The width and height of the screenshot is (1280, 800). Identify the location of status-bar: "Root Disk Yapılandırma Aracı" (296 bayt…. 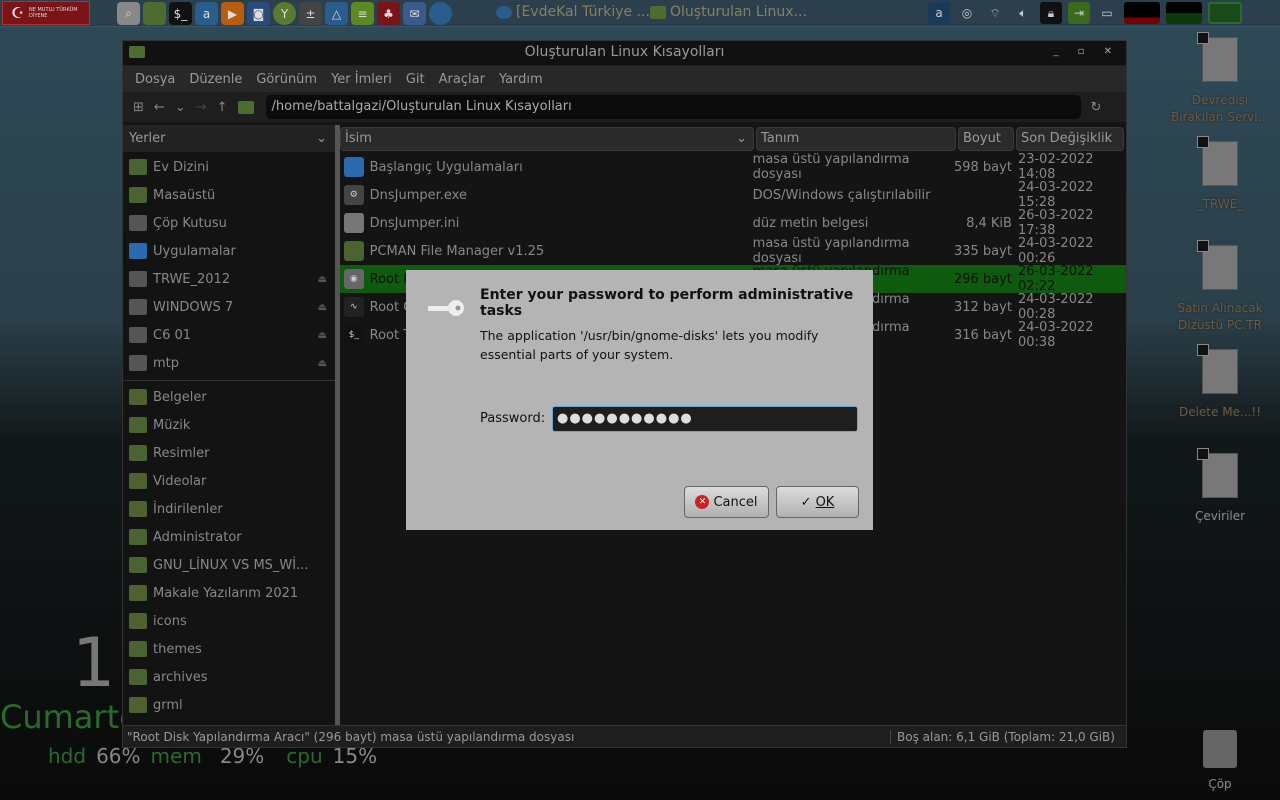
(624, 736).